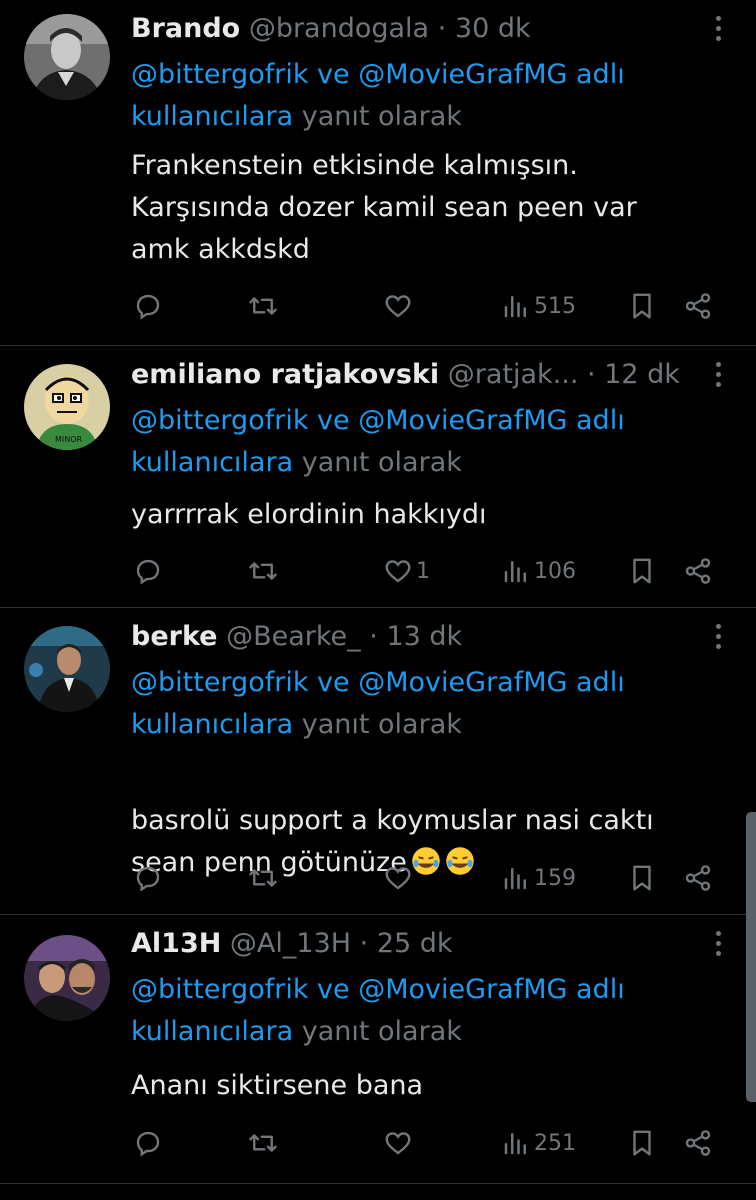 This screenshot has width=756, height=1200. I want to click on tweet-header: Brando @brandogala · 30 dk, so click(413, 29).